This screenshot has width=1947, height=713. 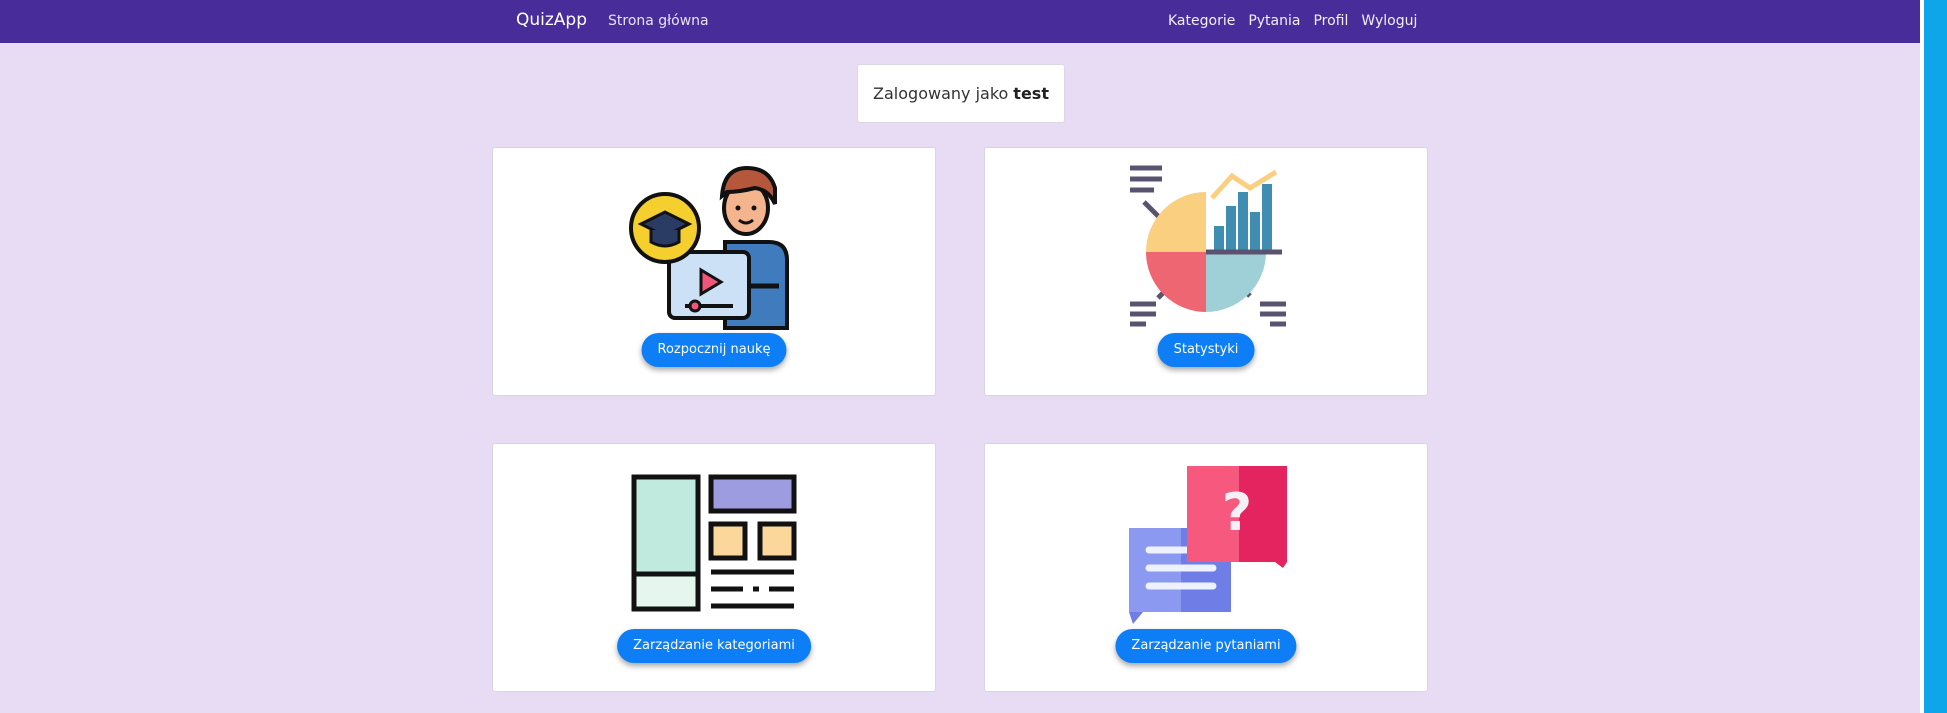 I want to click on login-prefix: Zalogowany jako, so click(x=941, y=93).